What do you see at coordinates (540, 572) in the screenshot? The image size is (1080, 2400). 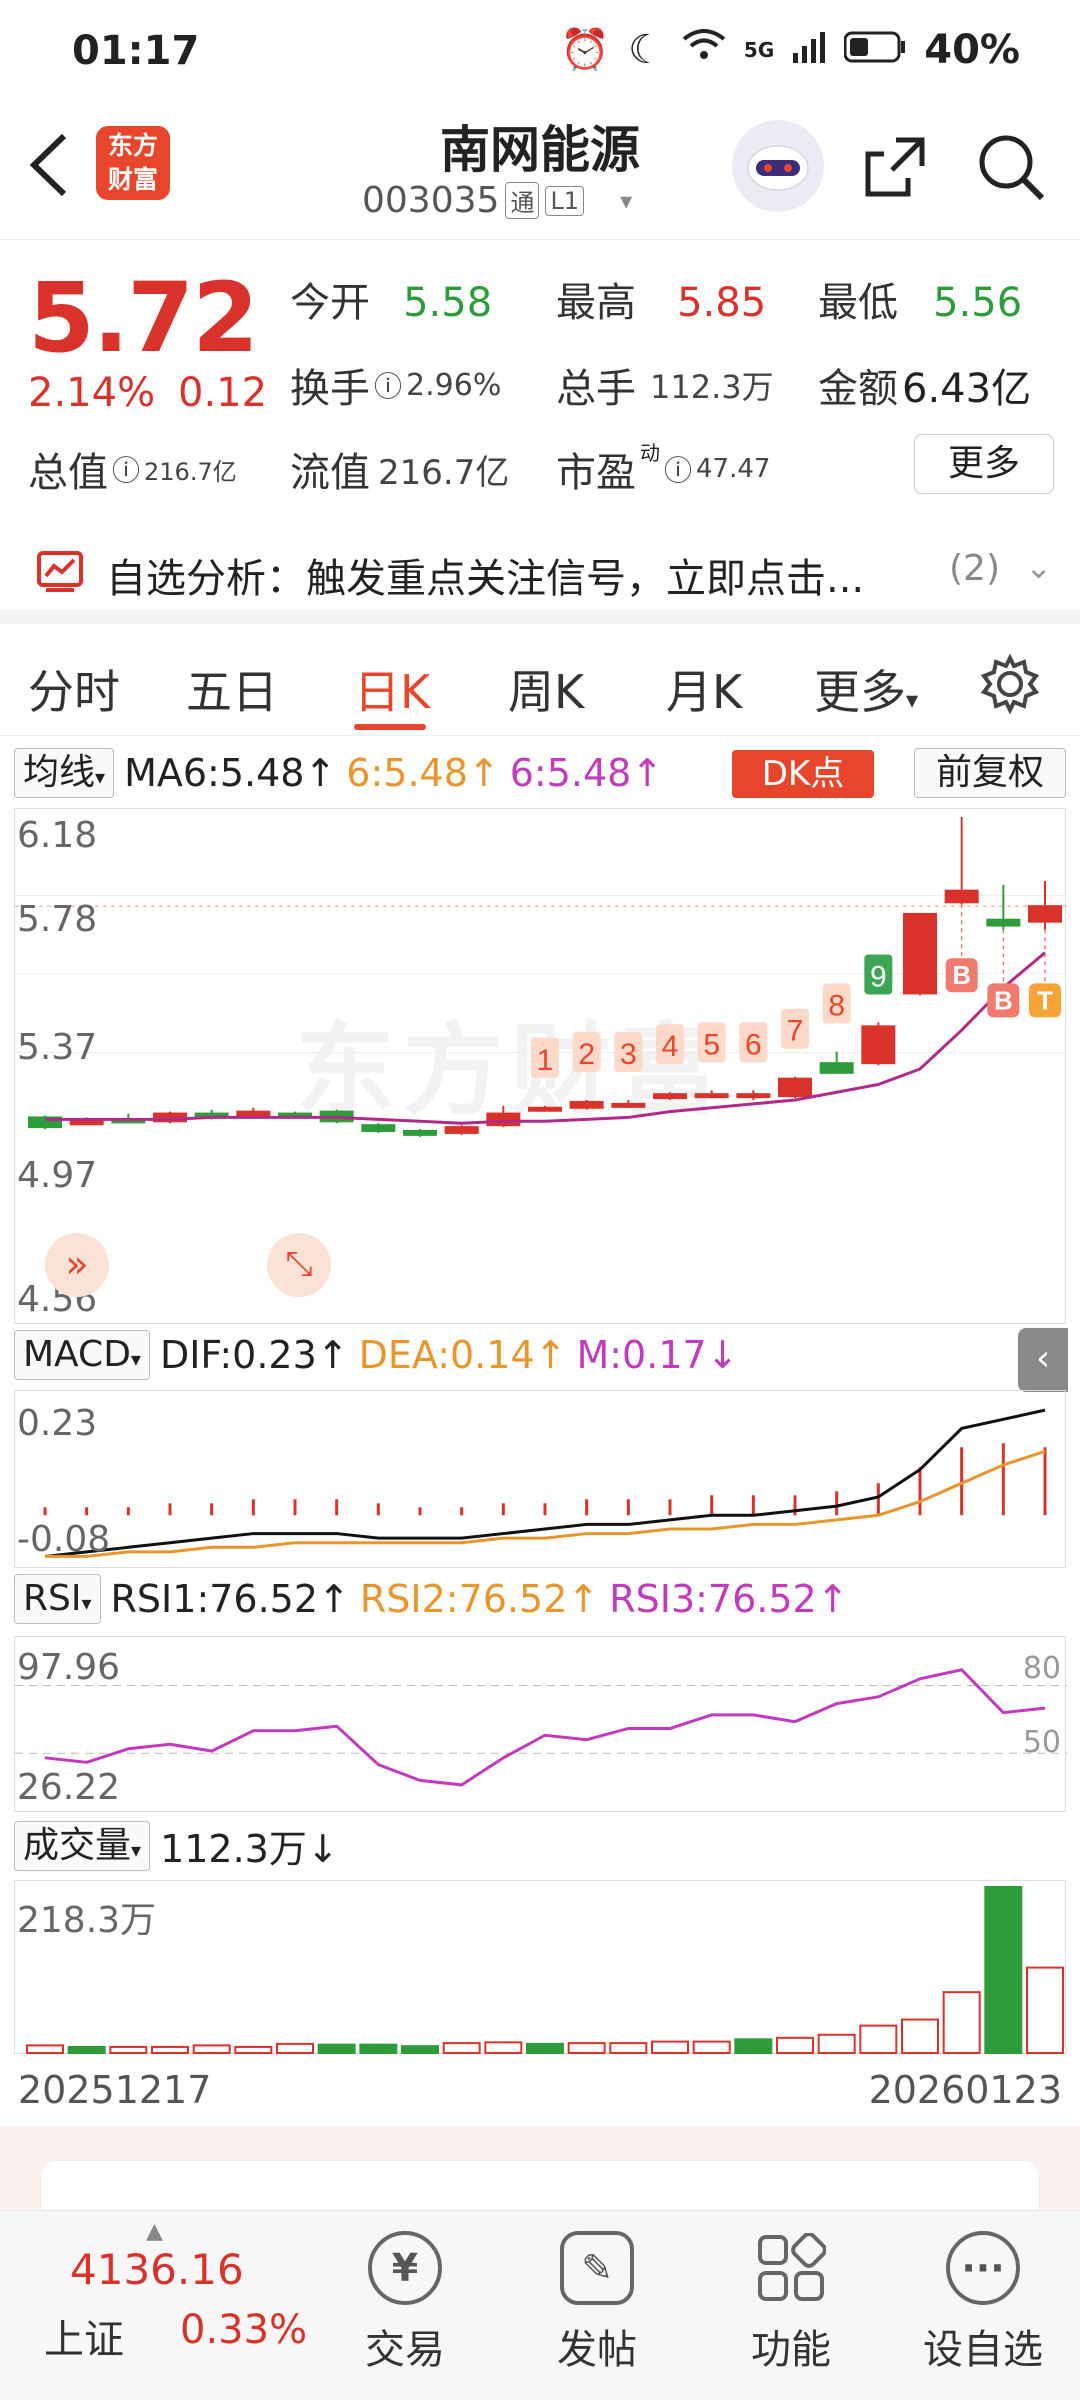 I see `analysis-banner: 自选分析：触发重点关注信号，立即点击... (2) ⌄` at bounding box center [540, 572].